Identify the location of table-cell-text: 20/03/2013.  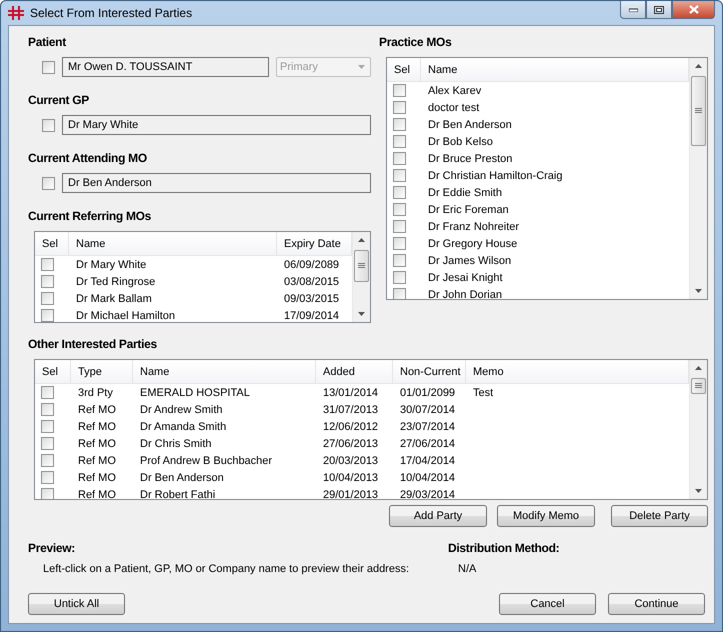
(351, 460).